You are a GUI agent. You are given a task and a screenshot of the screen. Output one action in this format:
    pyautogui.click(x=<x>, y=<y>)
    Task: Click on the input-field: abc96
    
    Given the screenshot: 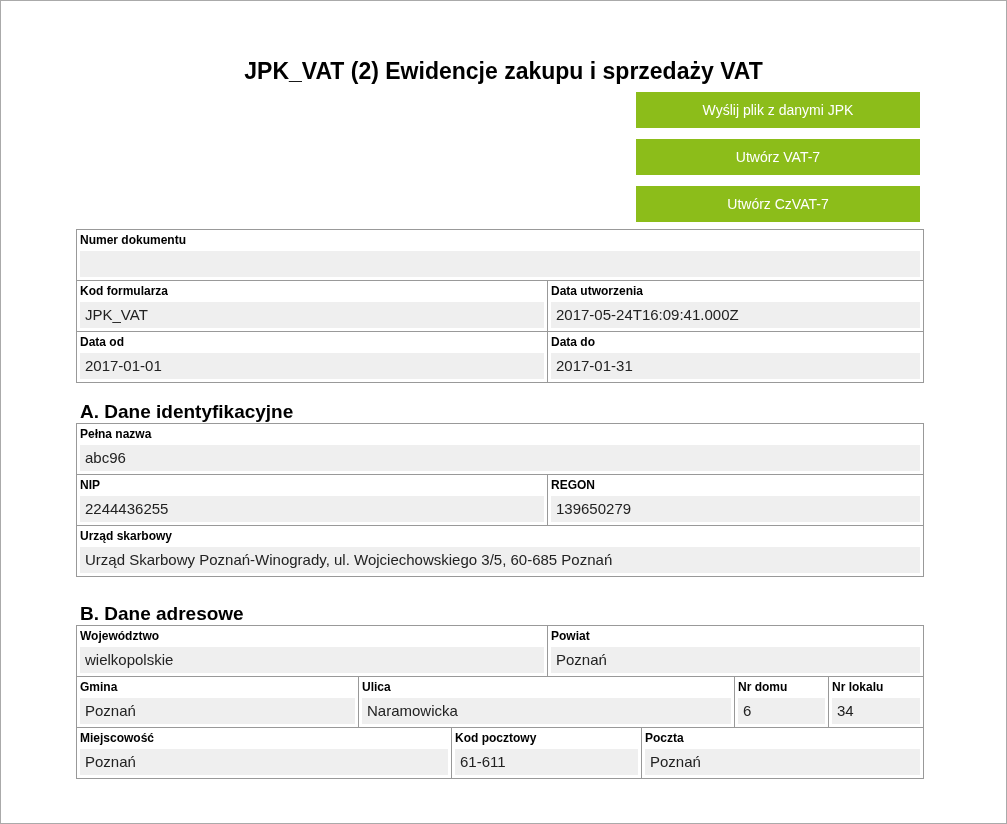 What is the action you would take?
    pyautogui.click(x=500, y=458)
    